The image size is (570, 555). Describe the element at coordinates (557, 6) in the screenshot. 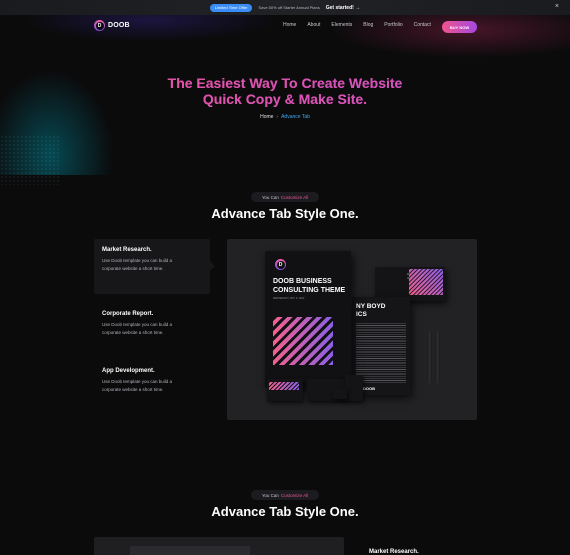

I see `close-icon: ×` at that location.